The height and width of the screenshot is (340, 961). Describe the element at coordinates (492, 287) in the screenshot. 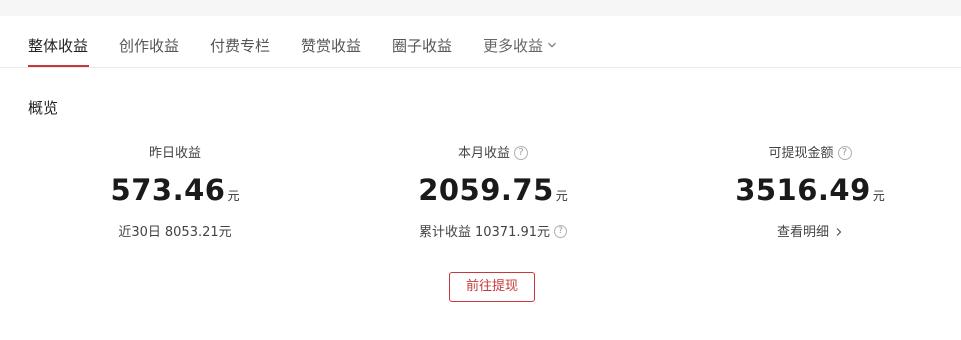

I see `withdraw-button: 前往提现` at that location.